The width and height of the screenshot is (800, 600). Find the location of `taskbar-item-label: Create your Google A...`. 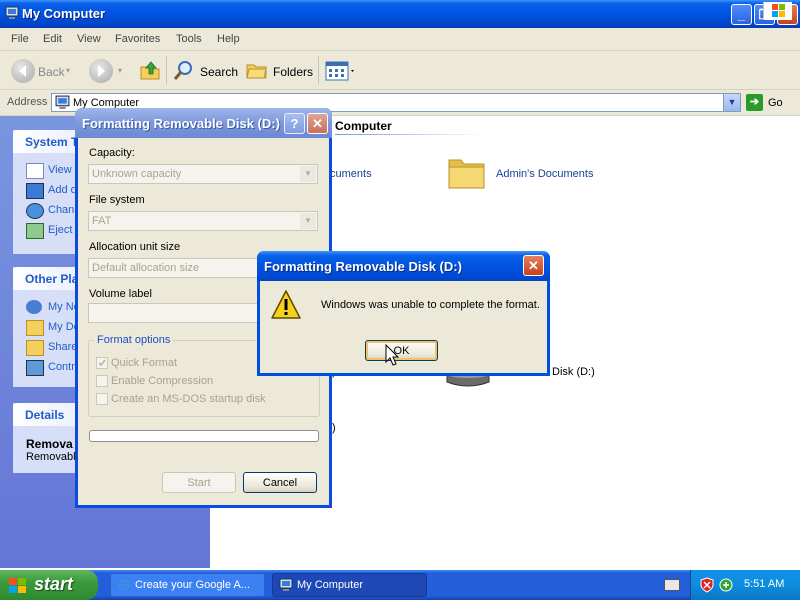

taskbar-item-label: Create your Google A... is located at coordinates (192, 585).